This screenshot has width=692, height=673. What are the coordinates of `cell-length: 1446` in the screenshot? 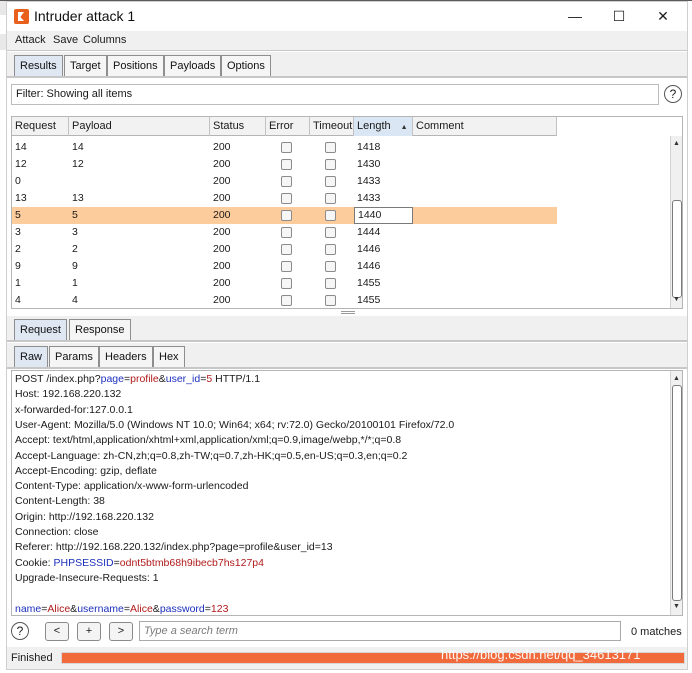 It's located at (369, 249).